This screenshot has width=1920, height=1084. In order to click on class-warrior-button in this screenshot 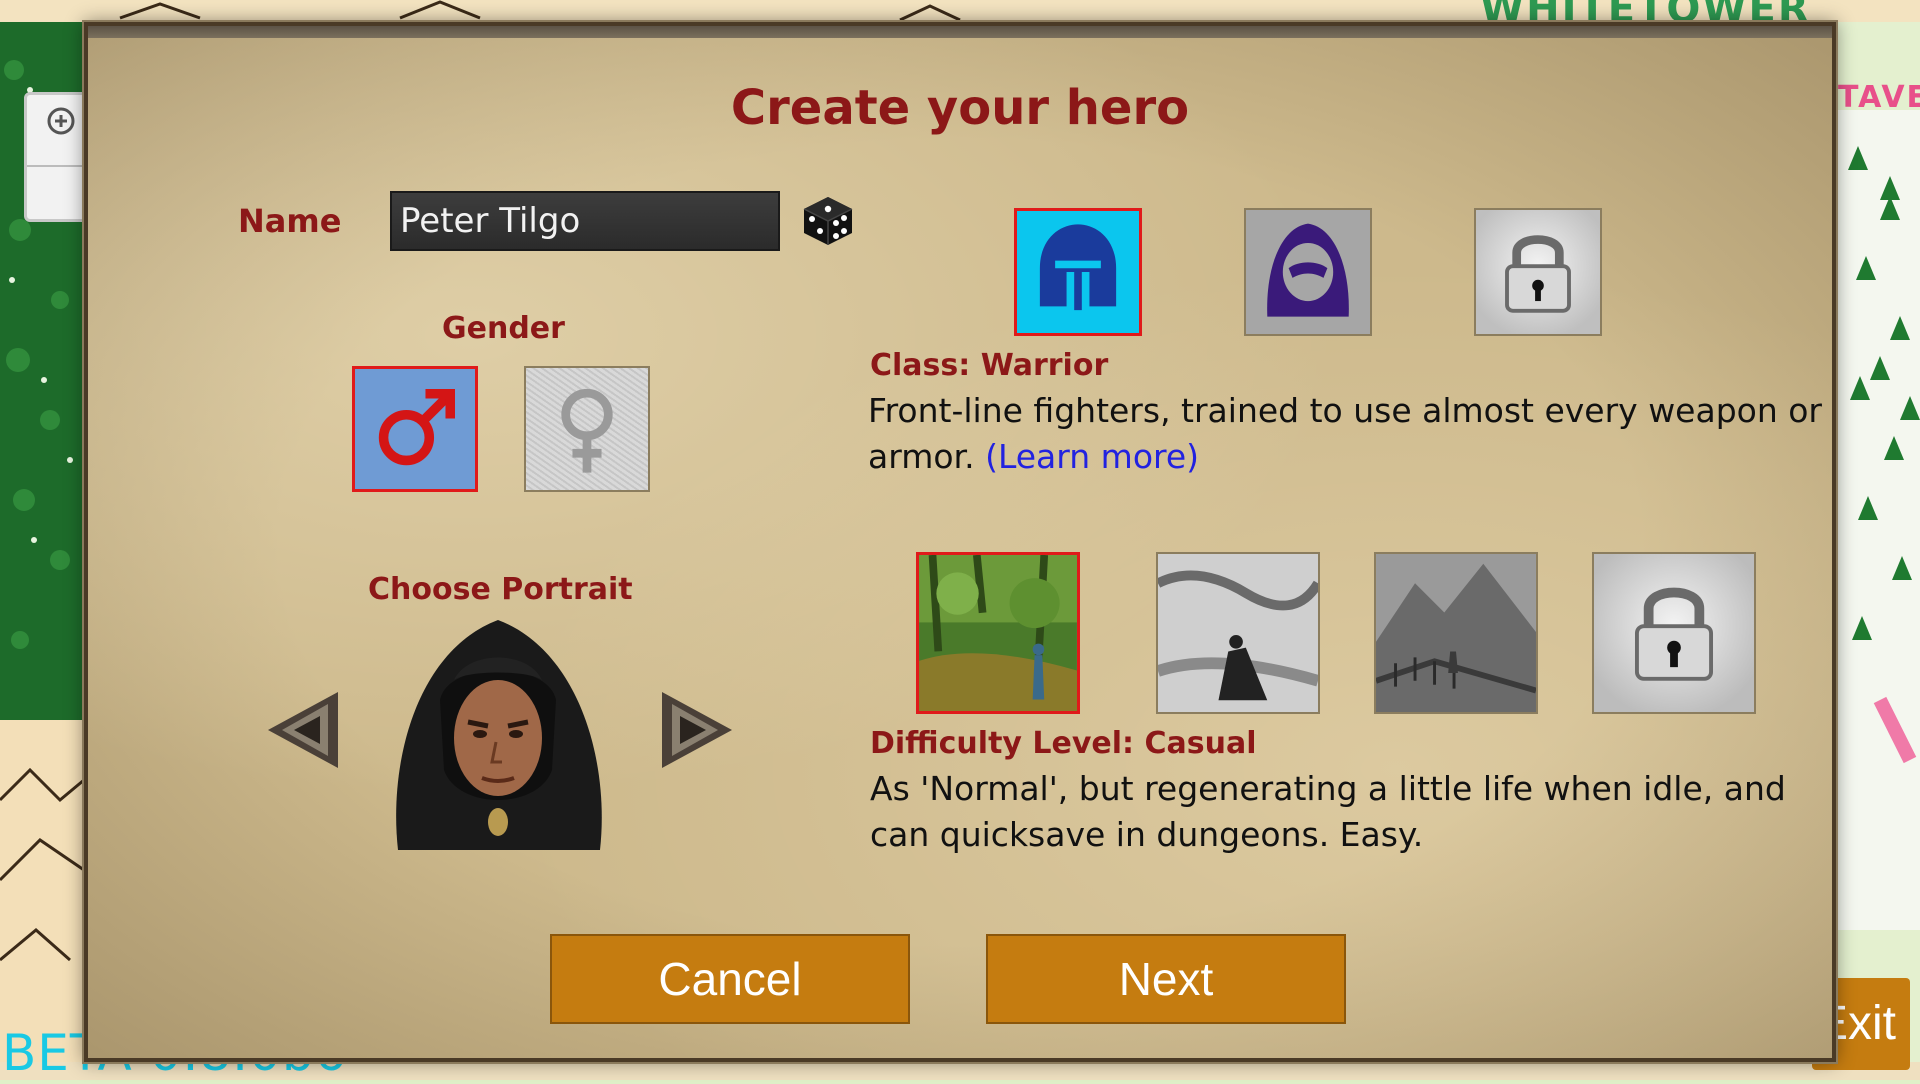, I will do `click(1078, 272)`.